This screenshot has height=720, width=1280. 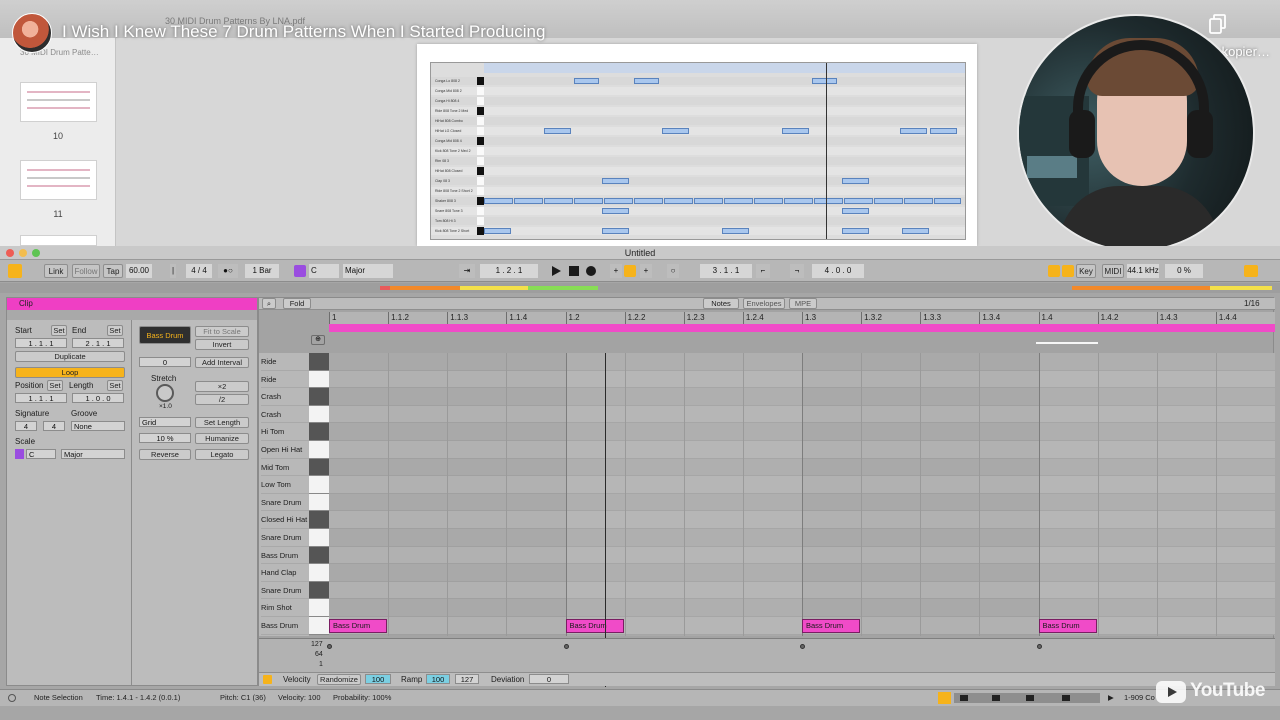 I want to click on grid-menu: Grid, so click(x=165, y=422).